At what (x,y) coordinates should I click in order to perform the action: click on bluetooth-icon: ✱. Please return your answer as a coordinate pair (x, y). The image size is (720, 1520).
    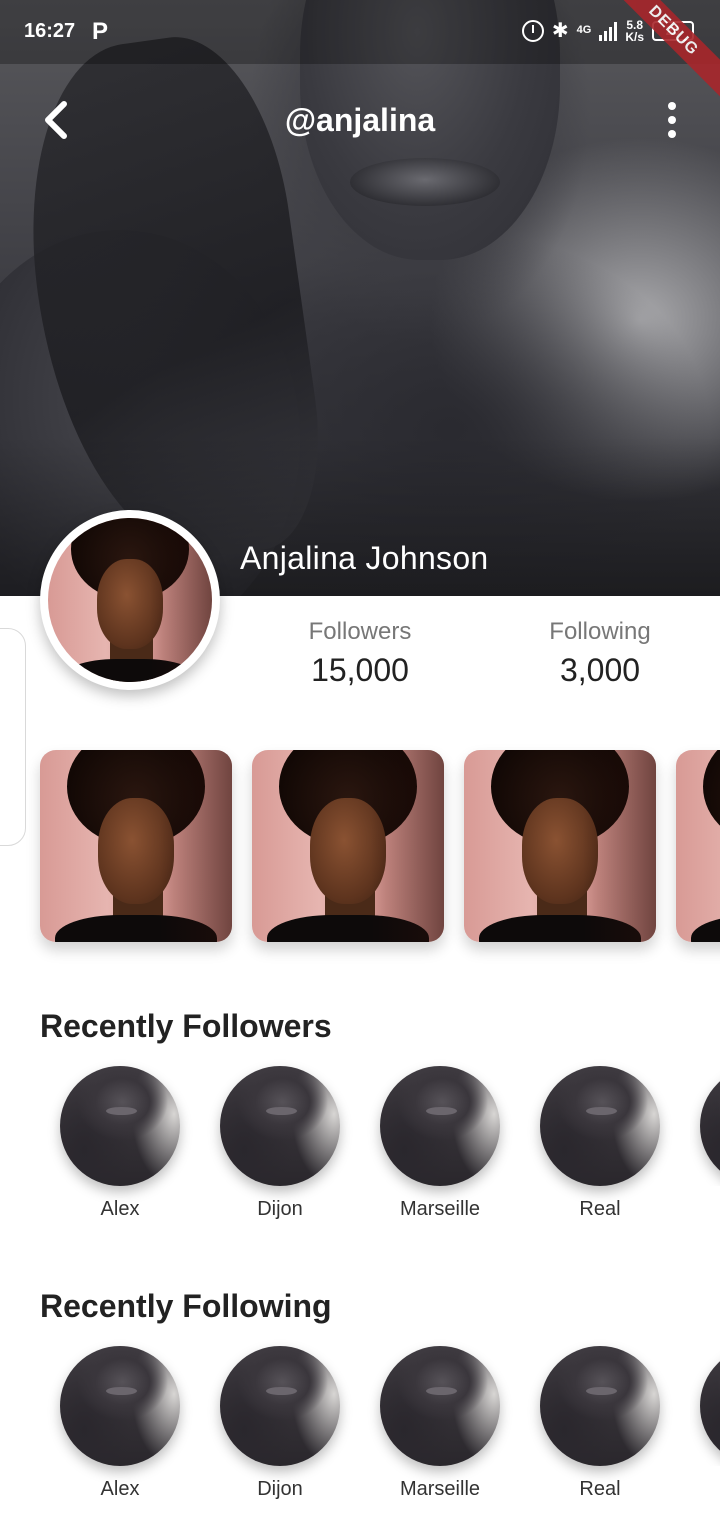
    Looking at the image, I should click on (560, 31).